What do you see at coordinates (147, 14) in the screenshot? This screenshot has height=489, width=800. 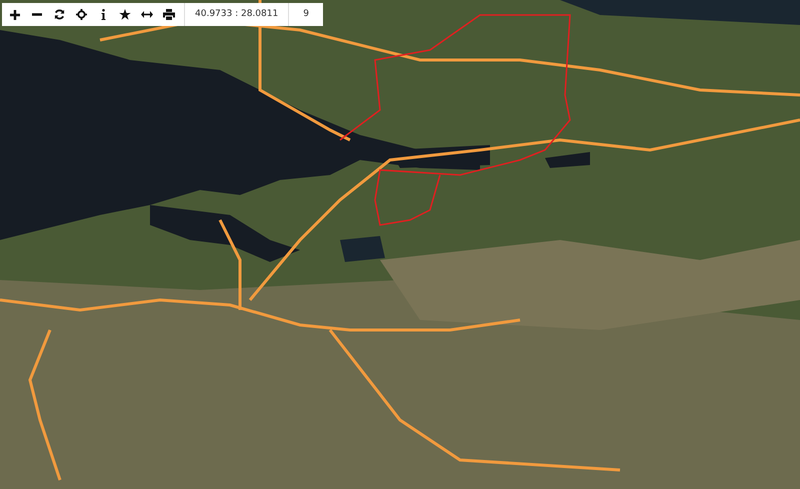 I see `horizontal-arrows-icon` at bounding box center [147, 14].